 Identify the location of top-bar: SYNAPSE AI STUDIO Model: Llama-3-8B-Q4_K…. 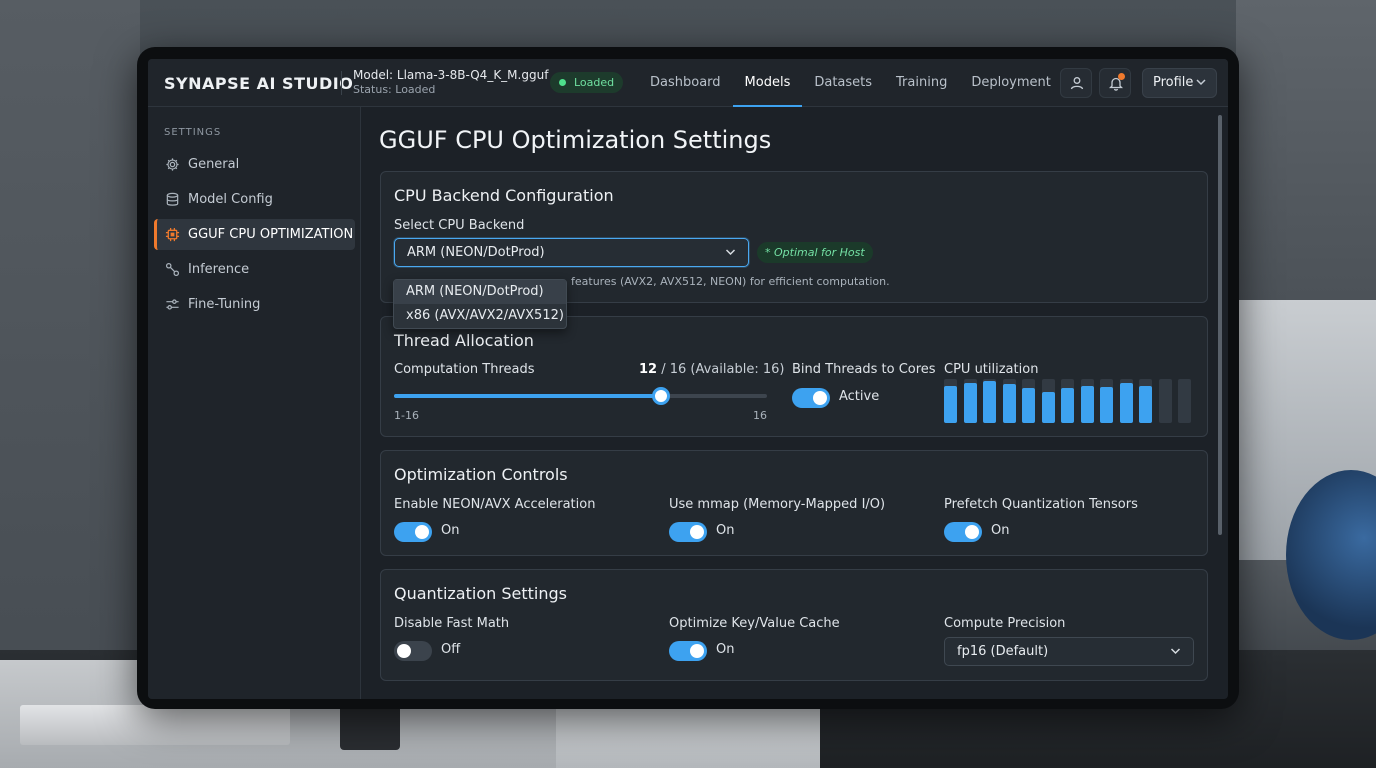
(688, 83).